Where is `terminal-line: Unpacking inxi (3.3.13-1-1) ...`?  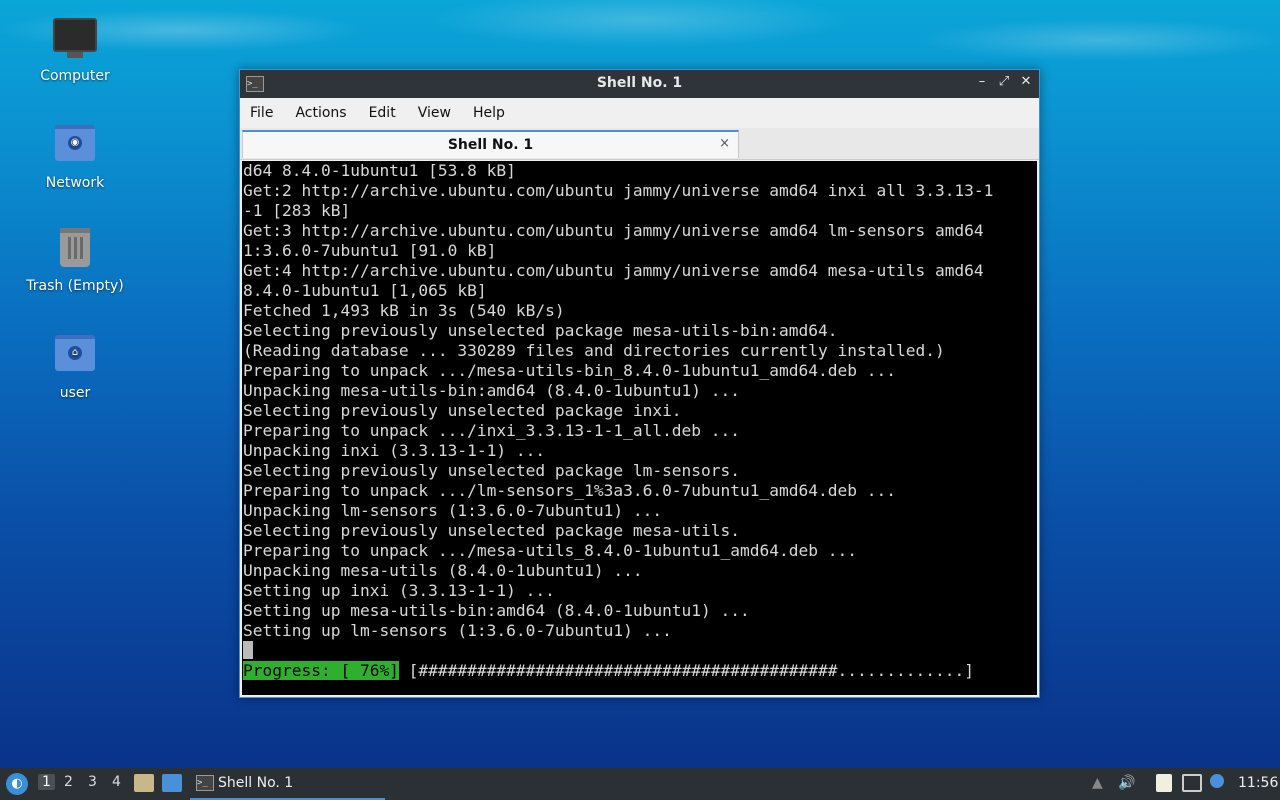 terminal-line: Unpacking inxi (3.3.13-1-1) ... is located at coordinates (394, 450).